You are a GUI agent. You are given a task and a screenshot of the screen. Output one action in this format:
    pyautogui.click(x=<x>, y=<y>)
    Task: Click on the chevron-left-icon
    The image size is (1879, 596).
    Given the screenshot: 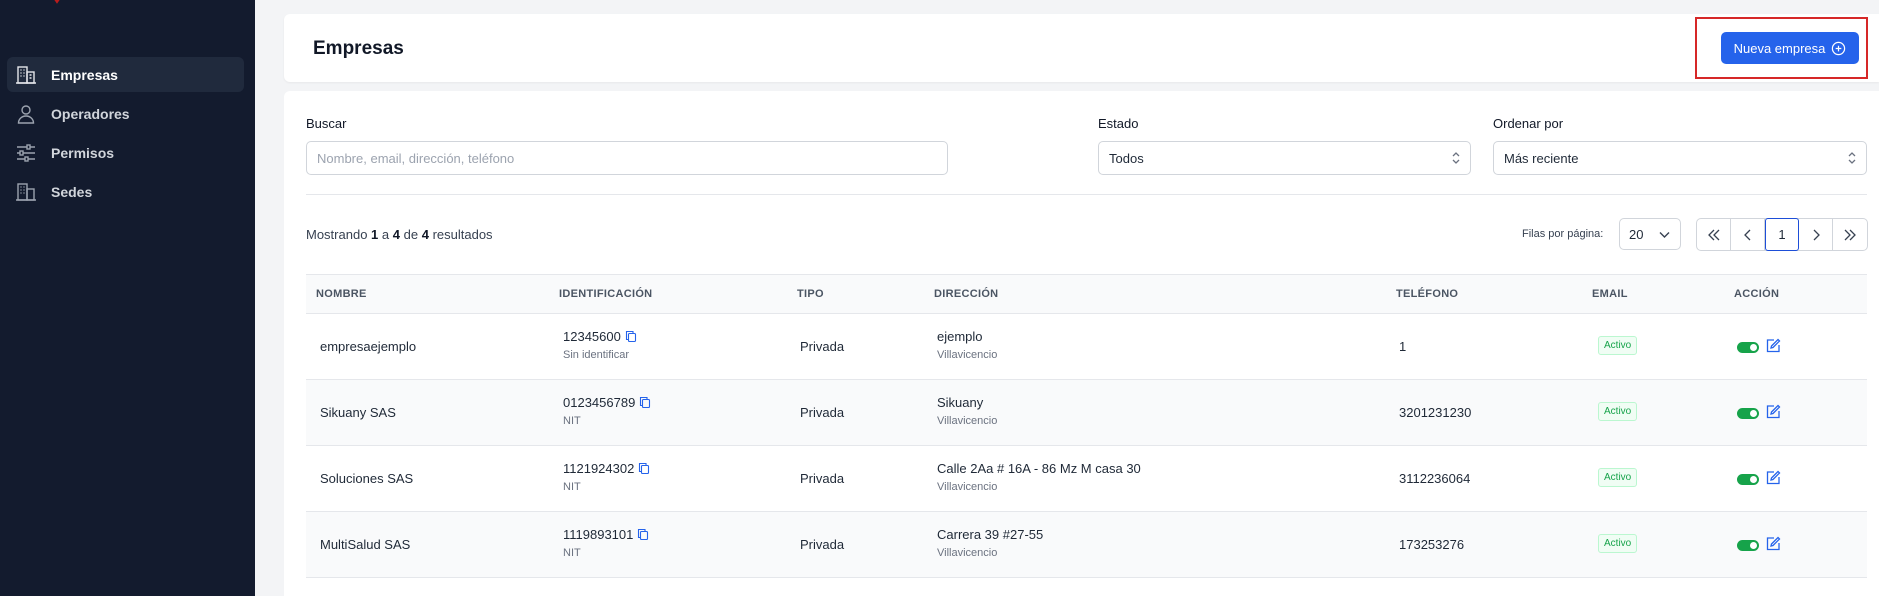 What is the action you would take?
    pyautogui.click(x=1746, y=234)
    